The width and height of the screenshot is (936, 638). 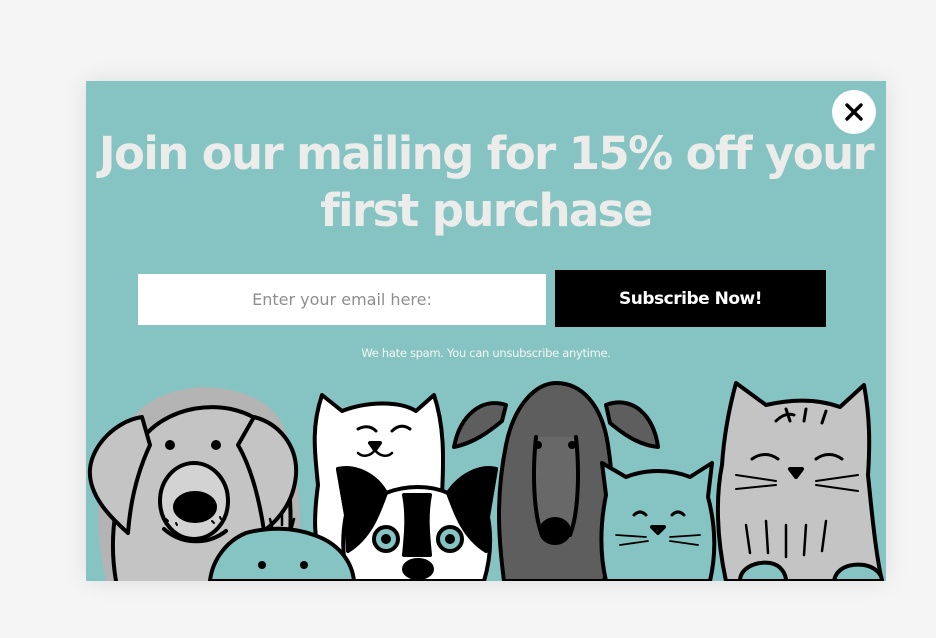 I want to click on boston-terrier-illustration, so click(x=417, y=523).